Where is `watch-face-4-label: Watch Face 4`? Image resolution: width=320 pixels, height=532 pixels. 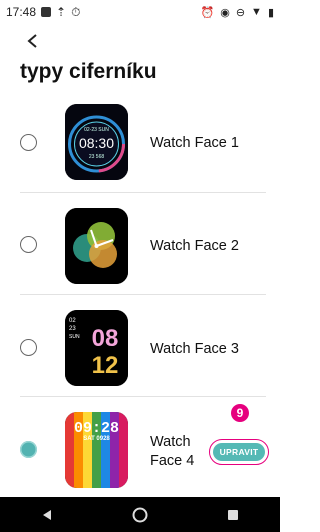
watch-face-4-label: Watch Face 4 is located at coordinates (172, 451).